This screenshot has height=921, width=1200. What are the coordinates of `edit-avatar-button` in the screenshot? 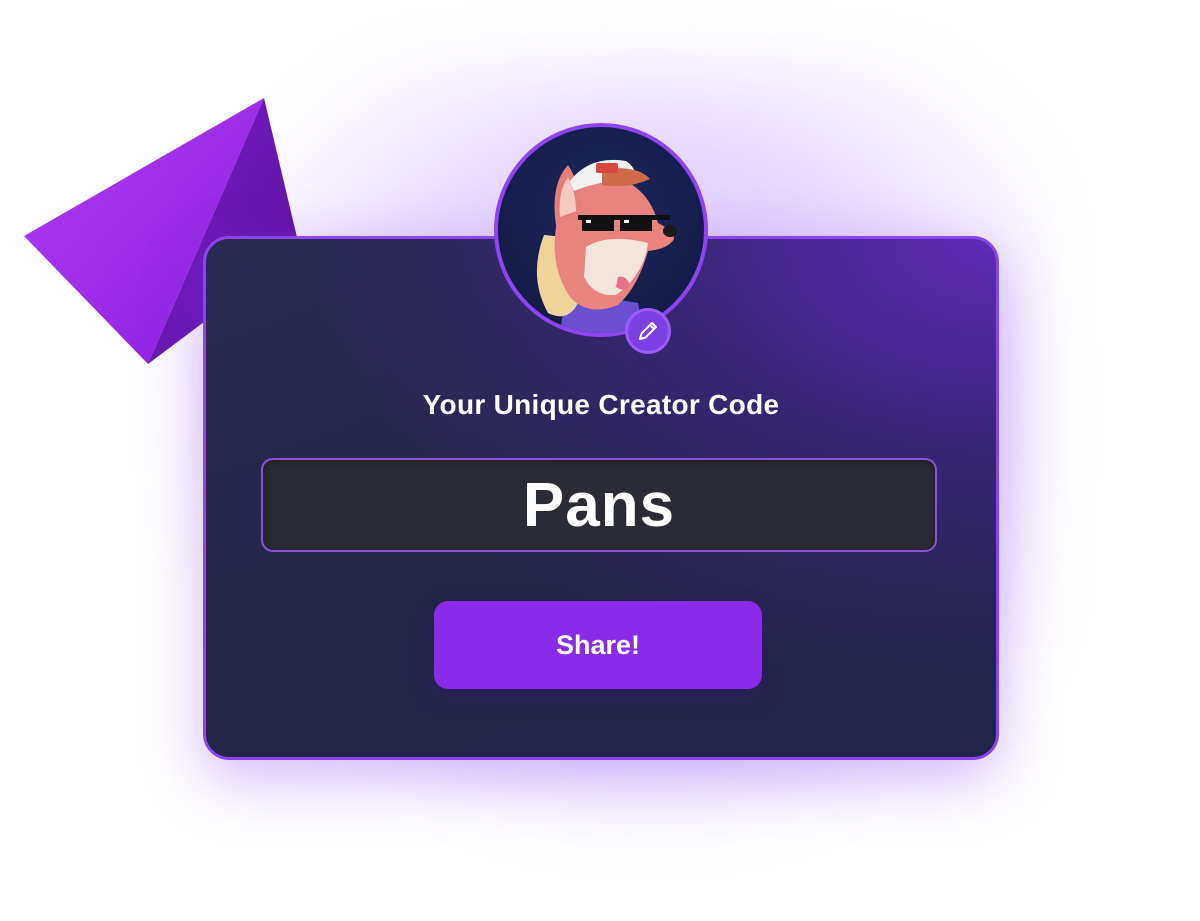 It's located at (648, 331).